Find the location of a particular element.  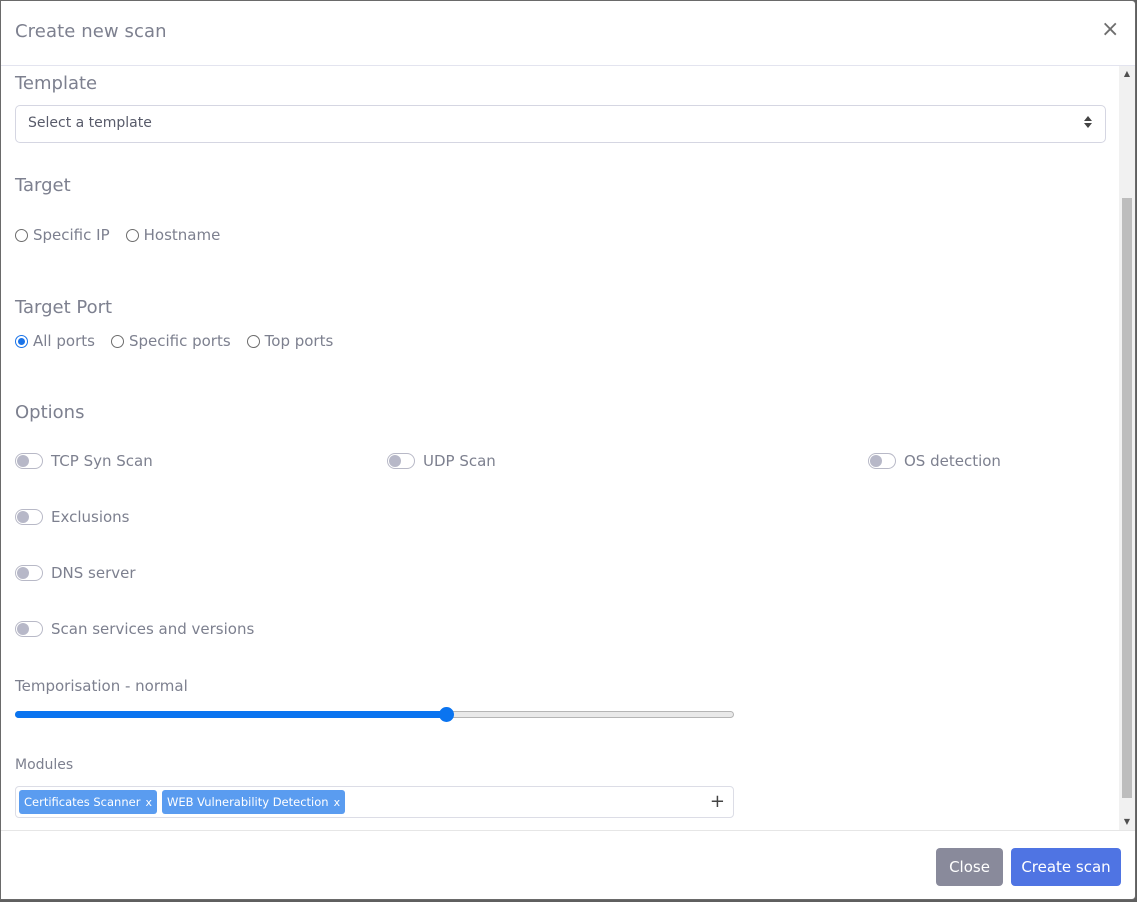

modal-title: Create new scan is located at coordinates (91, 31).